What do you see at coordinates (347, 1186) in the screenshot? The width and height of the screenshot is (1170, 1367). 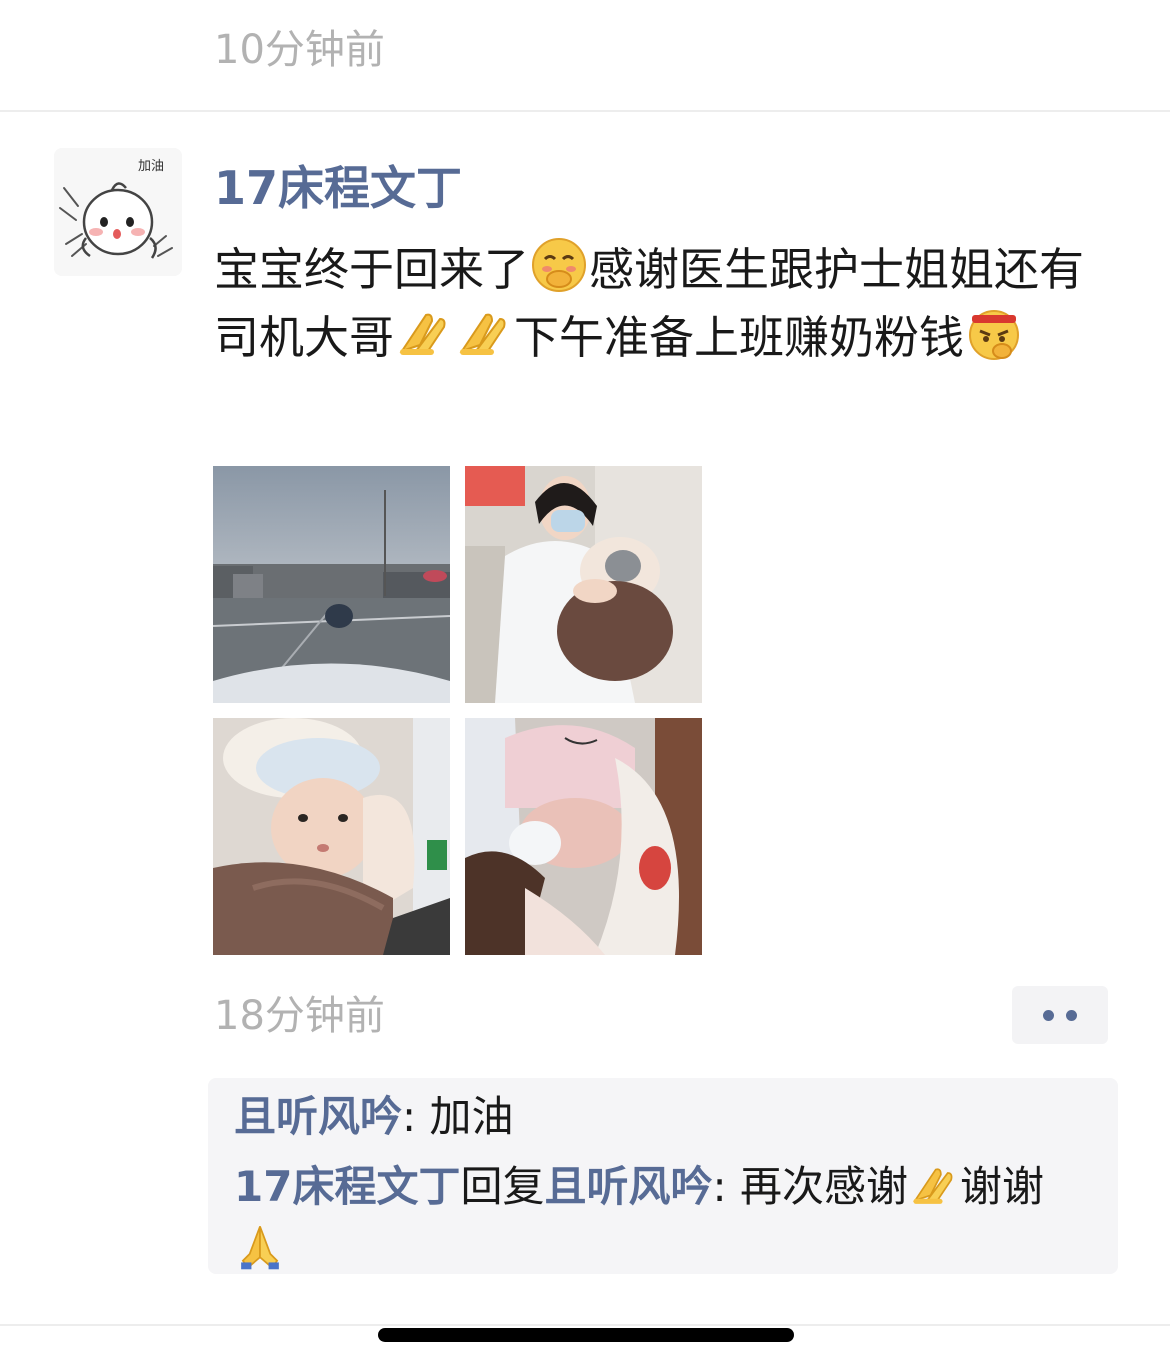 I see `comment-author: 17床程文丁` at bounding box center [347, 1186].